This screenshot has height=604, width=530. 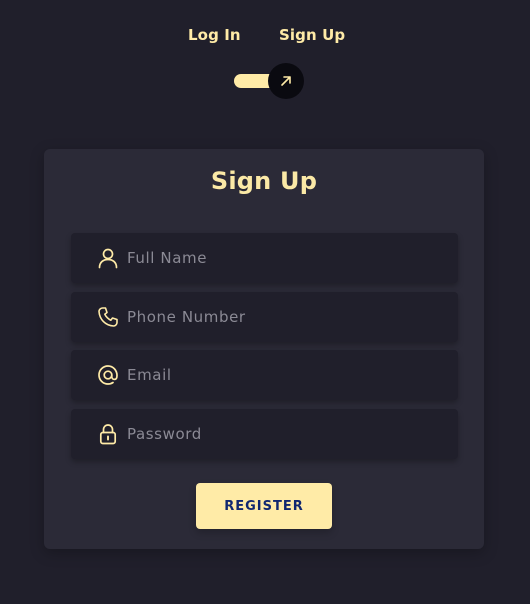 I want to click on password-field, so click(x=264, y=434).